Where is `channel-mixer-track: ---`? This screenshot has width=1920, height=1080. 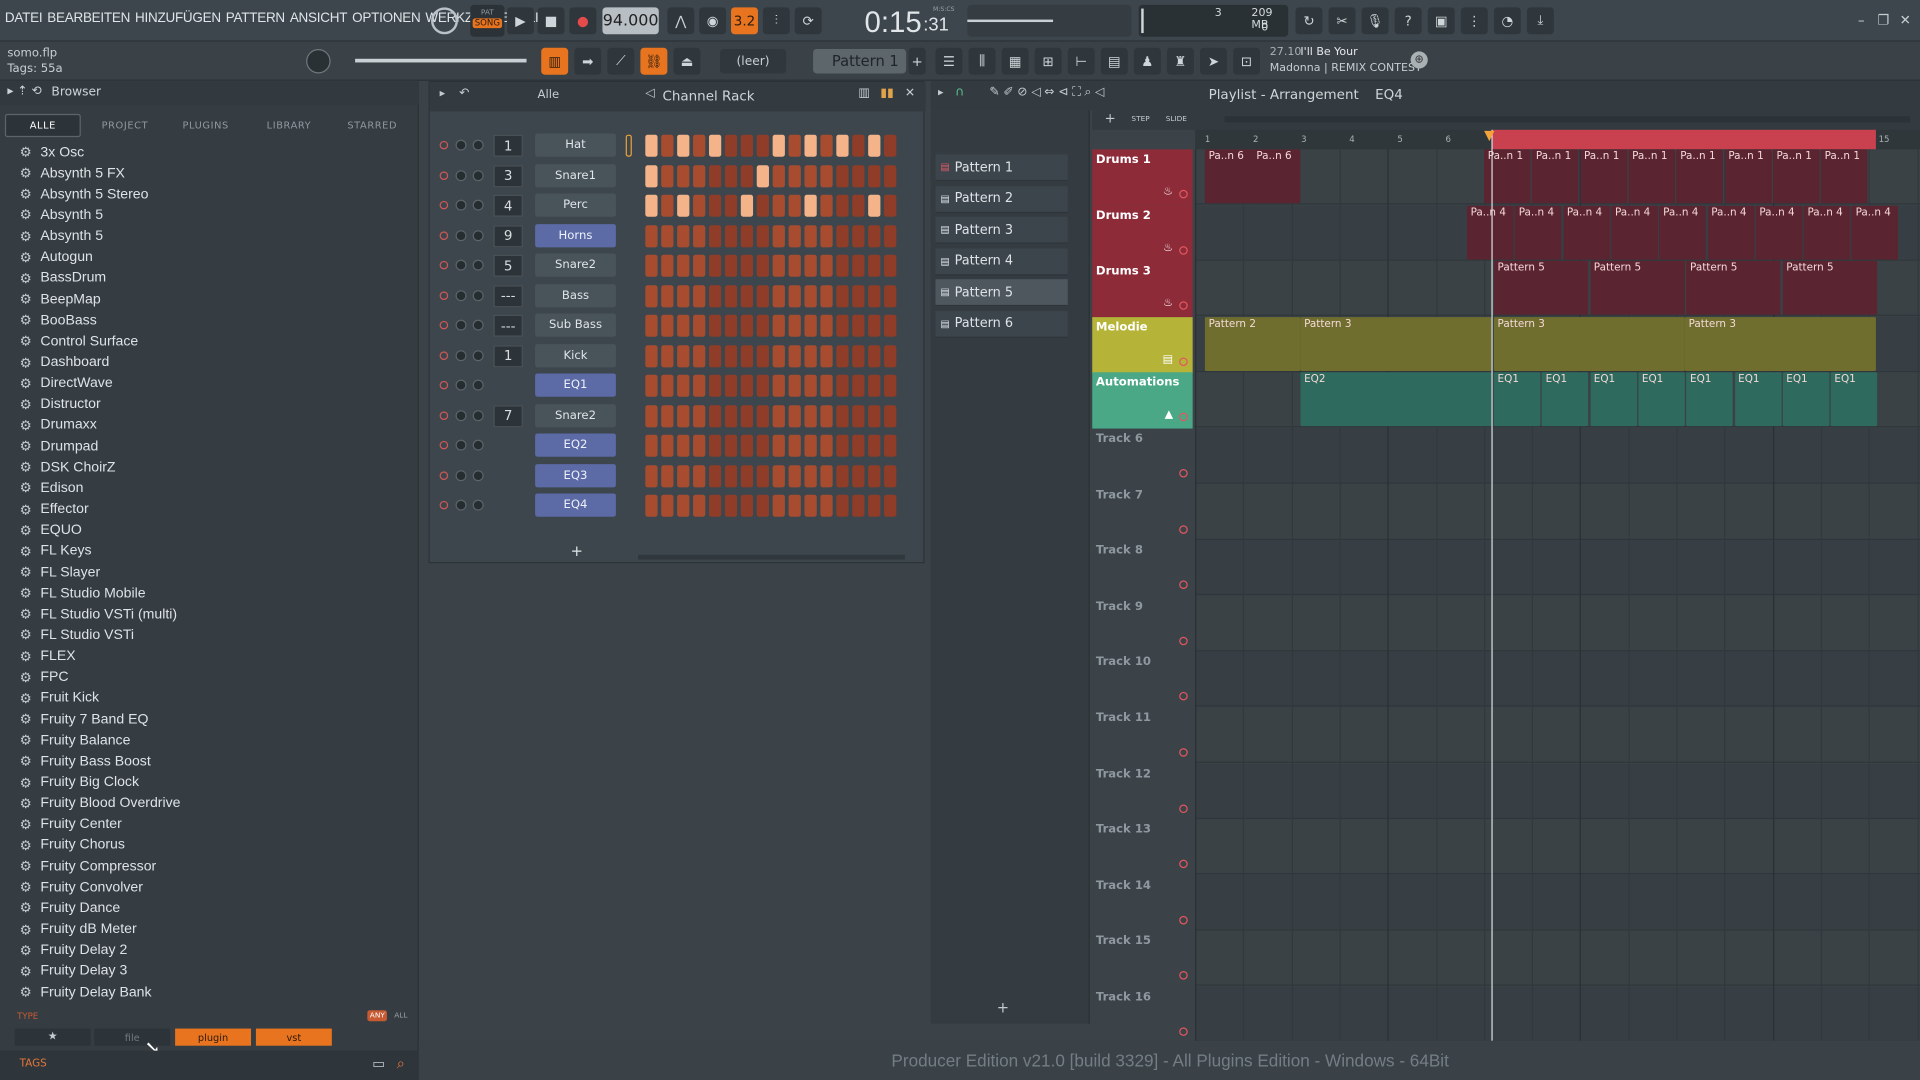 channel-mixer-track: --- is located at coordinates (508, 295).